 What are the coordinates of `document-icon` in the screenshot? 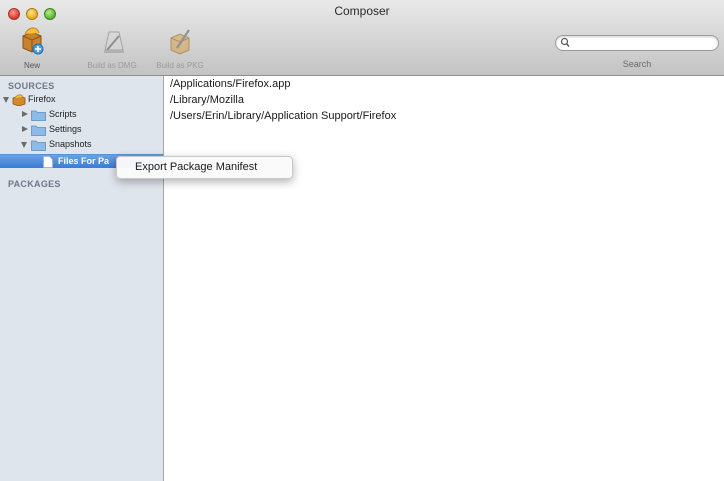 It's located at (48, 162).